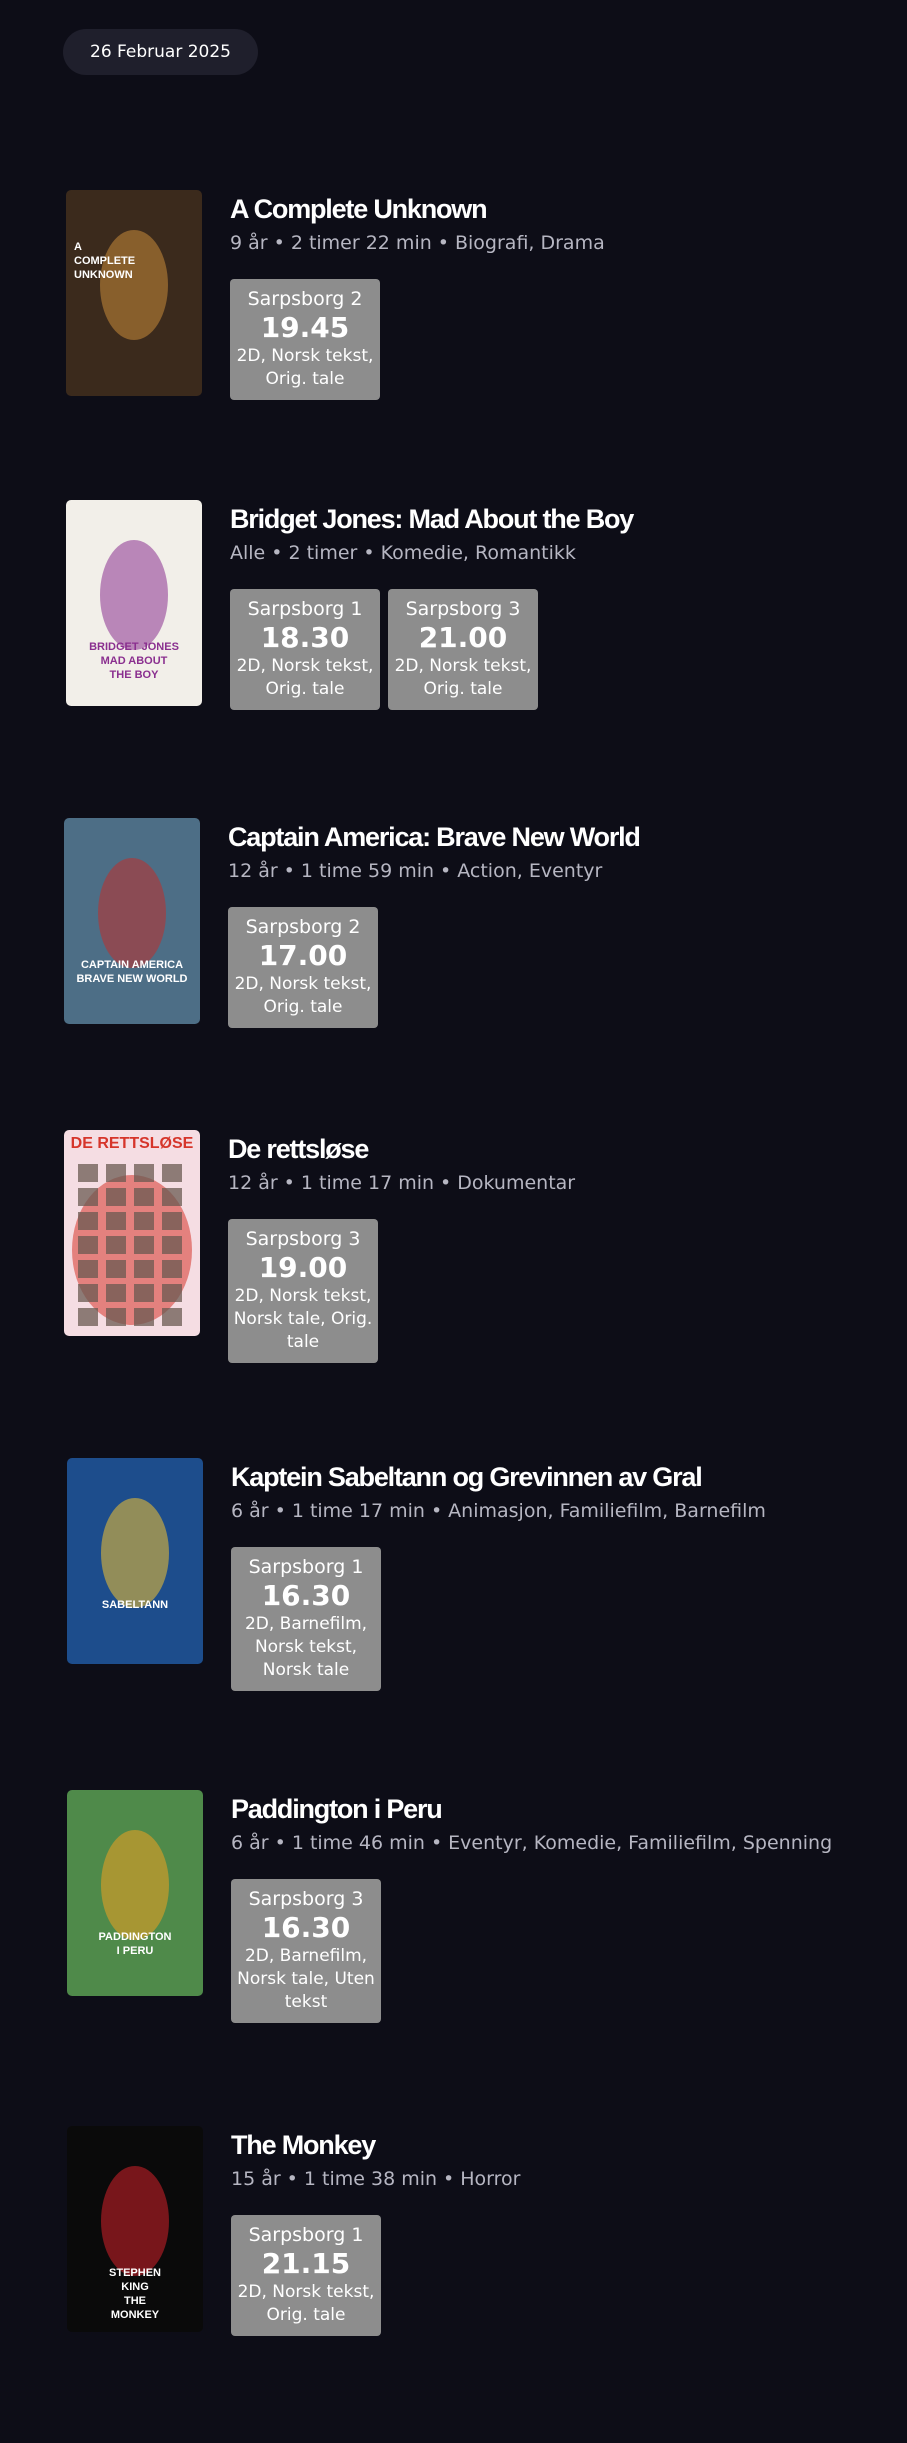 Image resolution: width=907 pixels, height=2443 pixels. Describe the element at coordinates (417, 209) in the screenshot. I see `movie-title: A Complete Unknown` at that location.